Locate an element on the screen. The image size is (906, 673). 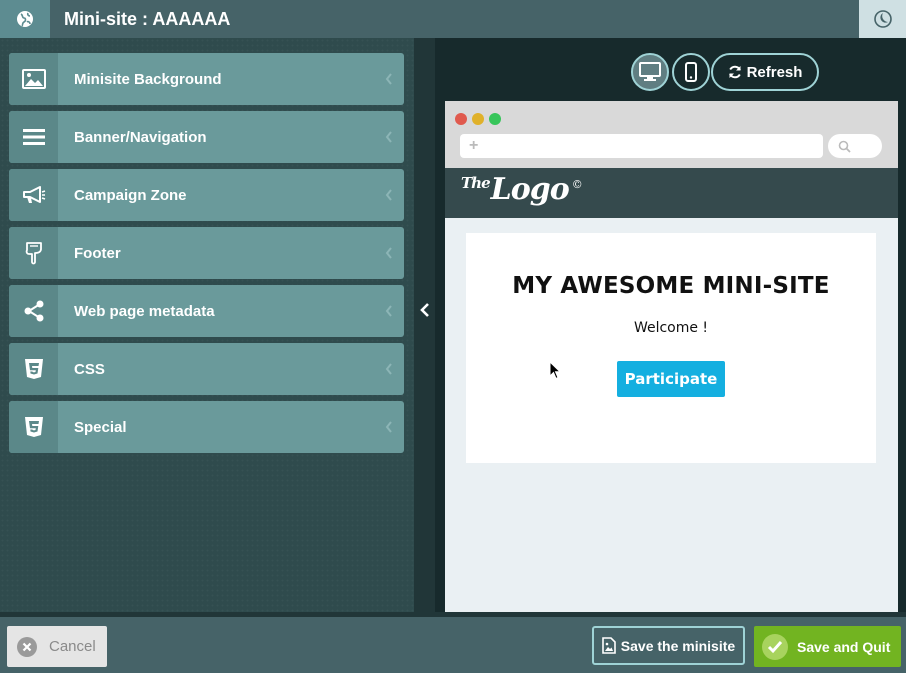
mobile-view-button is located at coordinates (691, 72).